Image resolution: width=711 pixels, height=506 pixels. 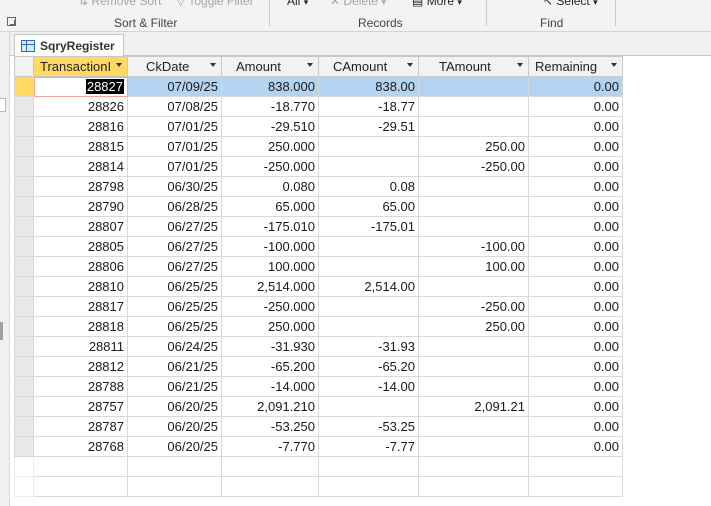 What do you see at coordinates (270, 86) in the screenshot?
I see `cell-amount: 838.000` at bounding box center [270, 86].